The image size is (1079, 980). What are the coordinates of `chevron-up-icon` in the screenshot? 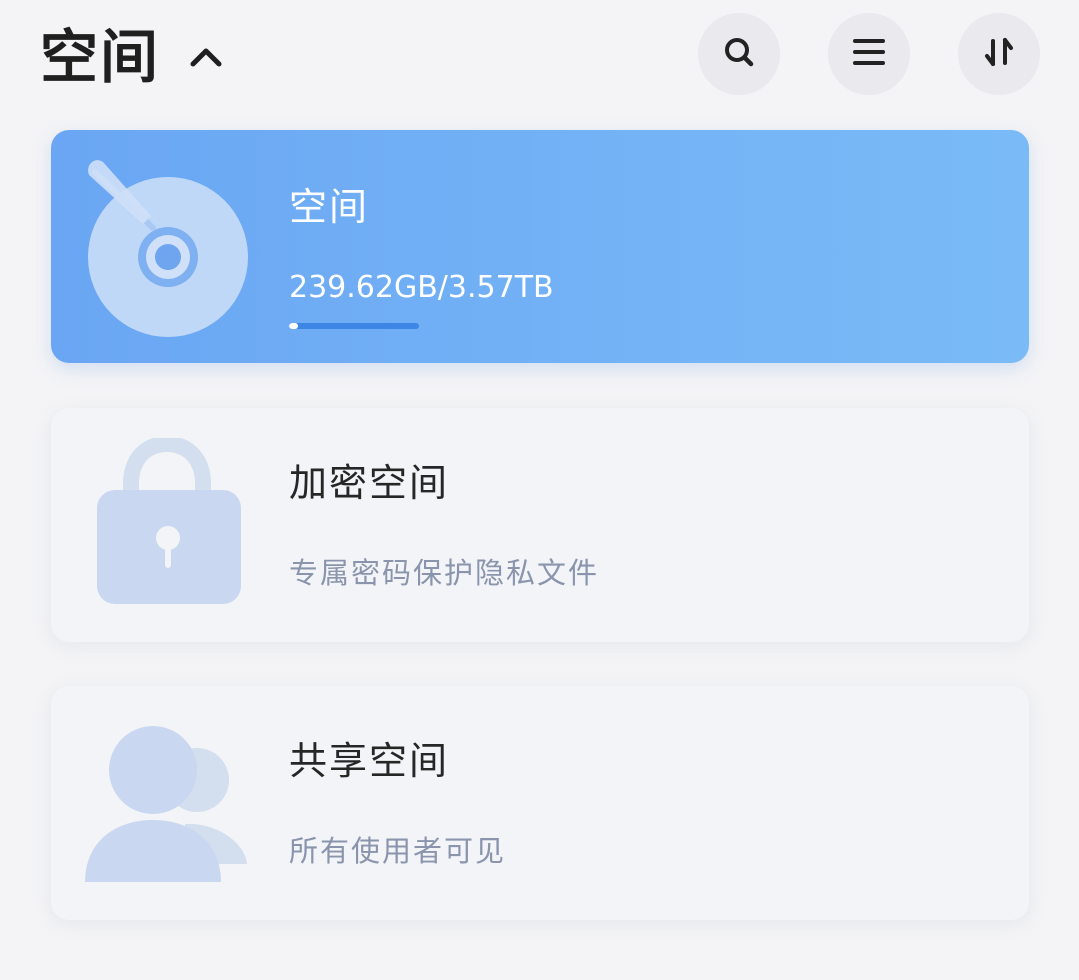 It's located at (206, 57).